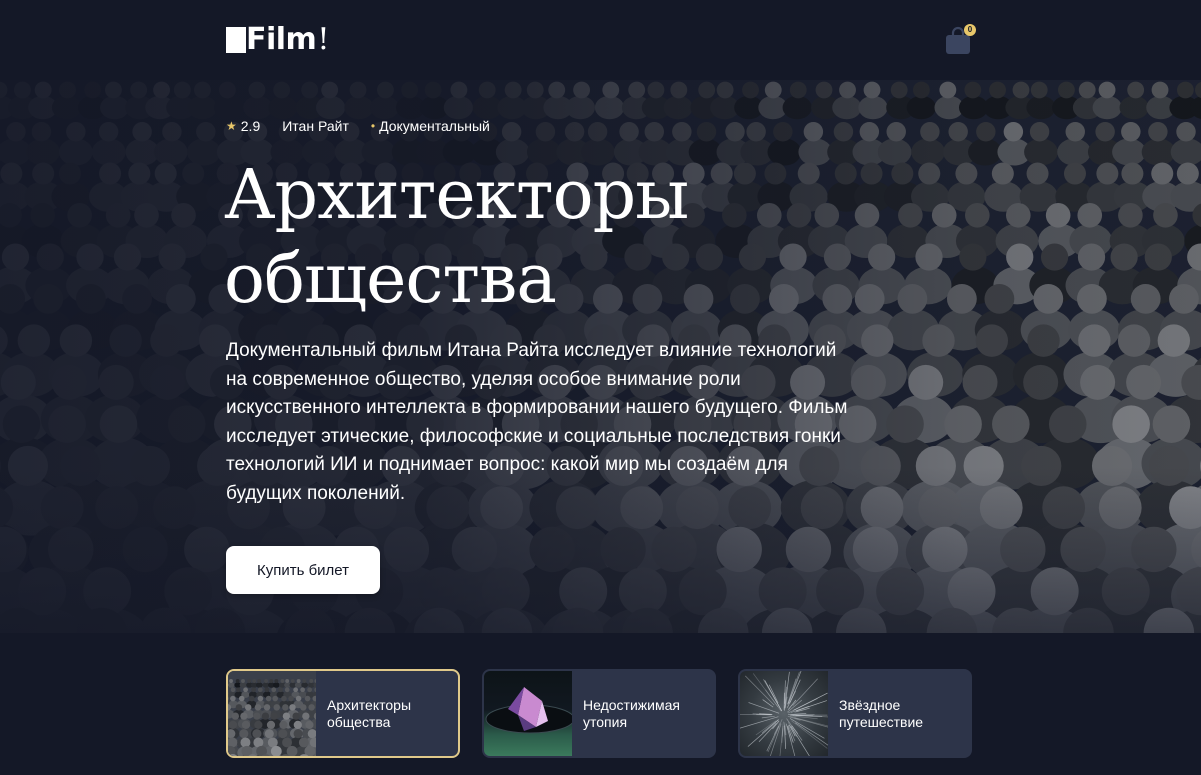 This screenshot has width=1201, height=775. I want to click on film-meta: ★ 2.9 Итан Райт • Документальный, so click(358, 126).